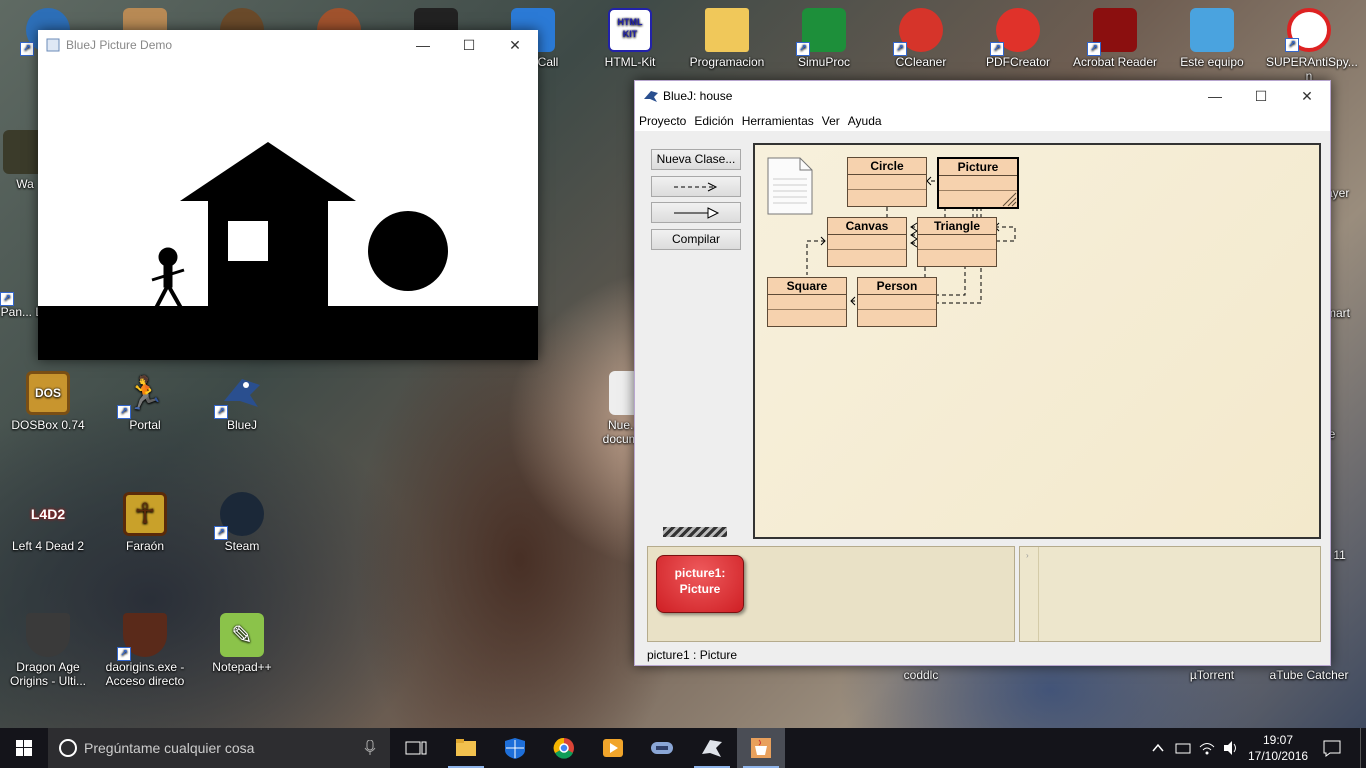  I want to click on folder-icon, so click(727, 30).